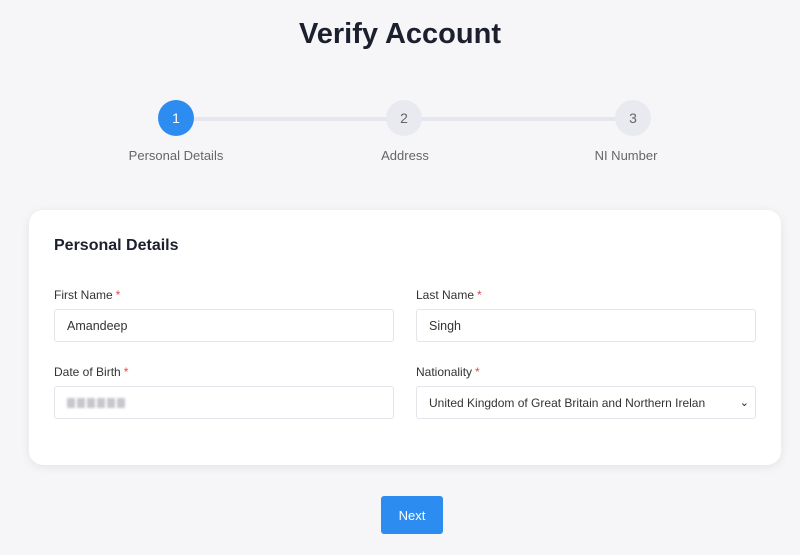 Image resolution: width=800 pixels, height=555 pixels. Describe the element at coordinates (404, 118) in the screenshot. I see `step-2-circle: 2` at that location.